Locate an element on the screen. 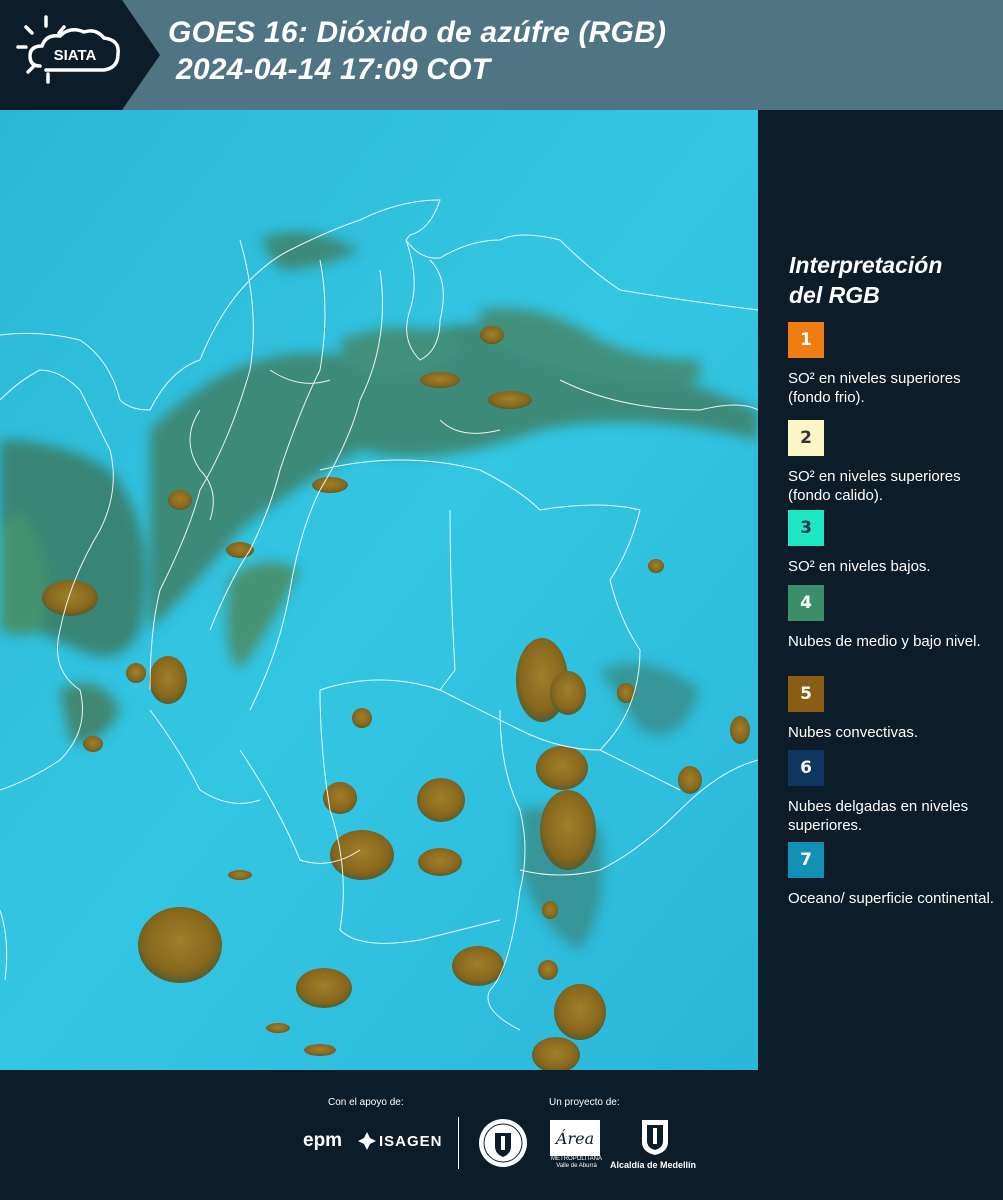 Image resolution: width=1003 pixels, height=1200 pixels. area-metropolitana-icon: Área is located at coordinates (575, 1138).